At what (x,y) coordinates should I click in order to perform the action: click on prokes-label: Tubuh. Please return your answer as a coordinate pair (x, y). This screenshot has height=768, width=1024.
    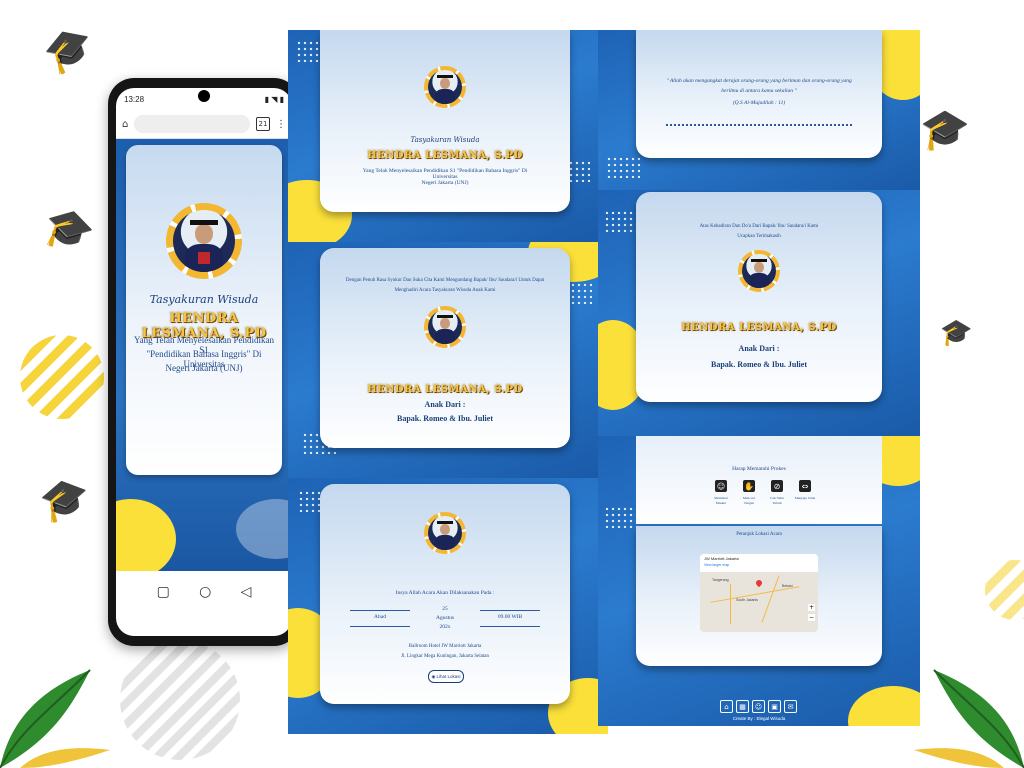
    Looking at the image, I should click on (777, 503).